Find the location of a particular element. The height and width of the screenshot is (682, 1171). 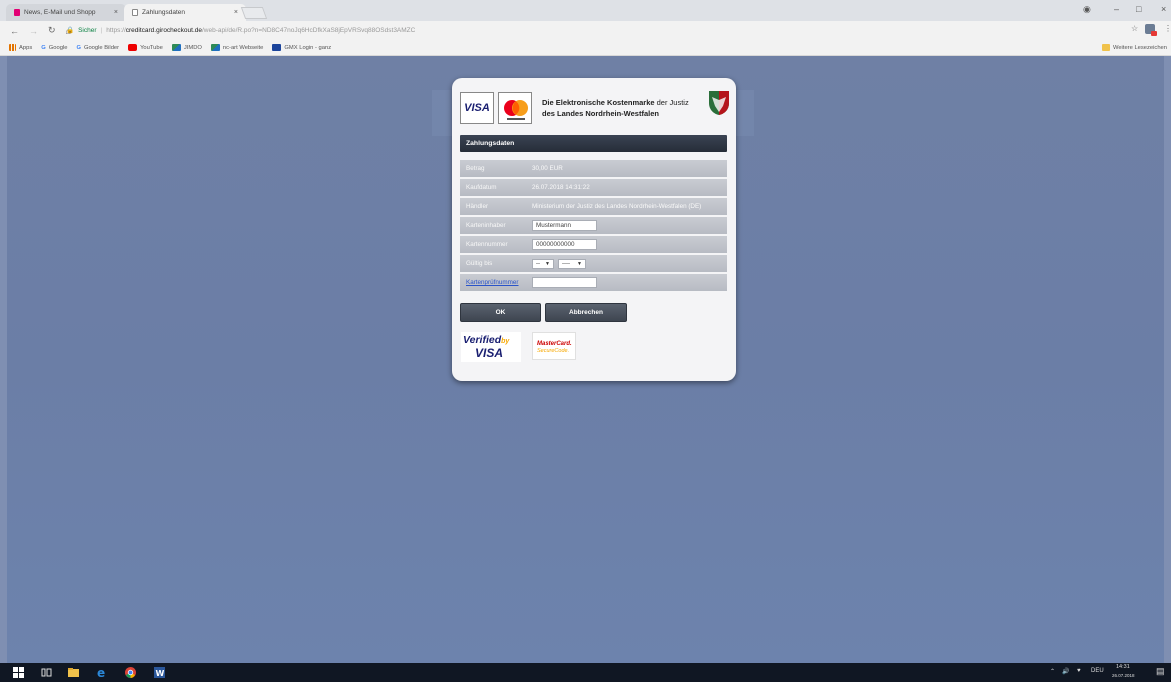

expiry-month-select: -- ▼ is located at coordinates (543, 263).